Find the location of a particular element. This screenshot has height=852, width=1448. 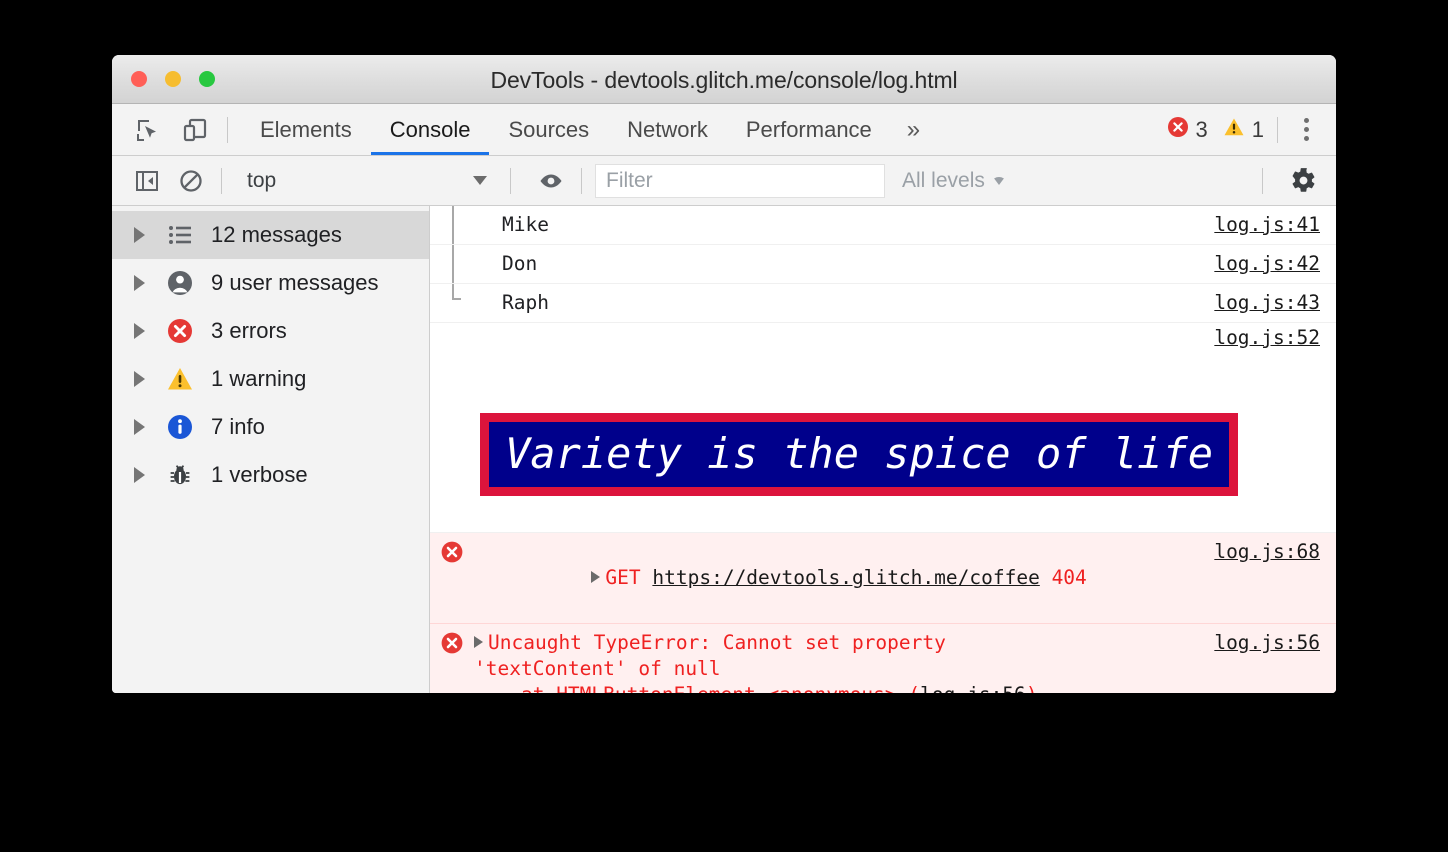

request-url-link: https://devtools.glitch.me/coffee is located at coordinates (845, 577).